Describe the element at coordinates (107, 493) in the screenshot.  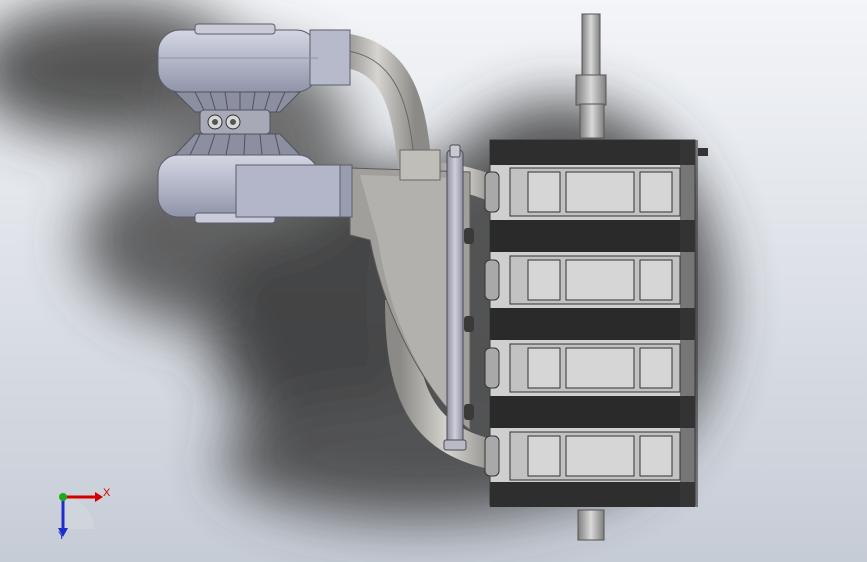
I see `axis-x-label: X` at that location.